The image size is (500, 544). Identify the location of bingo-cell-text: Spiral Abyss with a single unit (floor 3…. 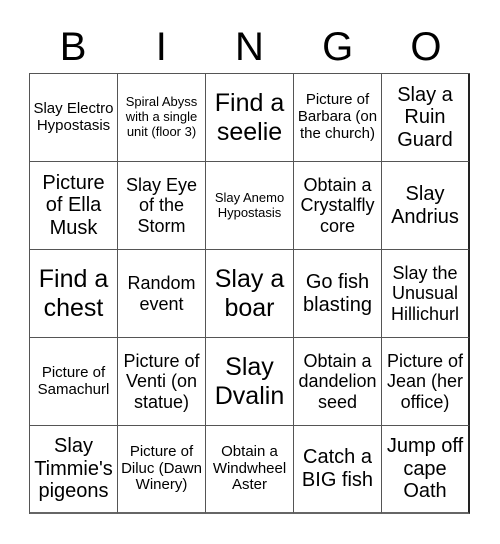
(161, 116).